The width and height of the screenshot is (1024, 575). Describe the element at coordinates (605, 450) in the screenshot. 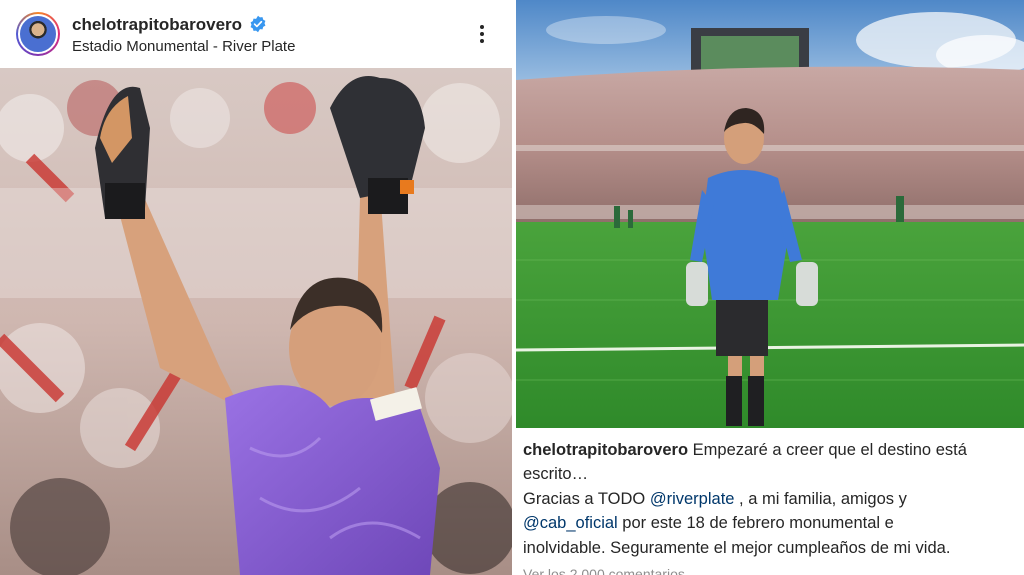

I see `caption-username: chelotrapitobarovero` at that location.